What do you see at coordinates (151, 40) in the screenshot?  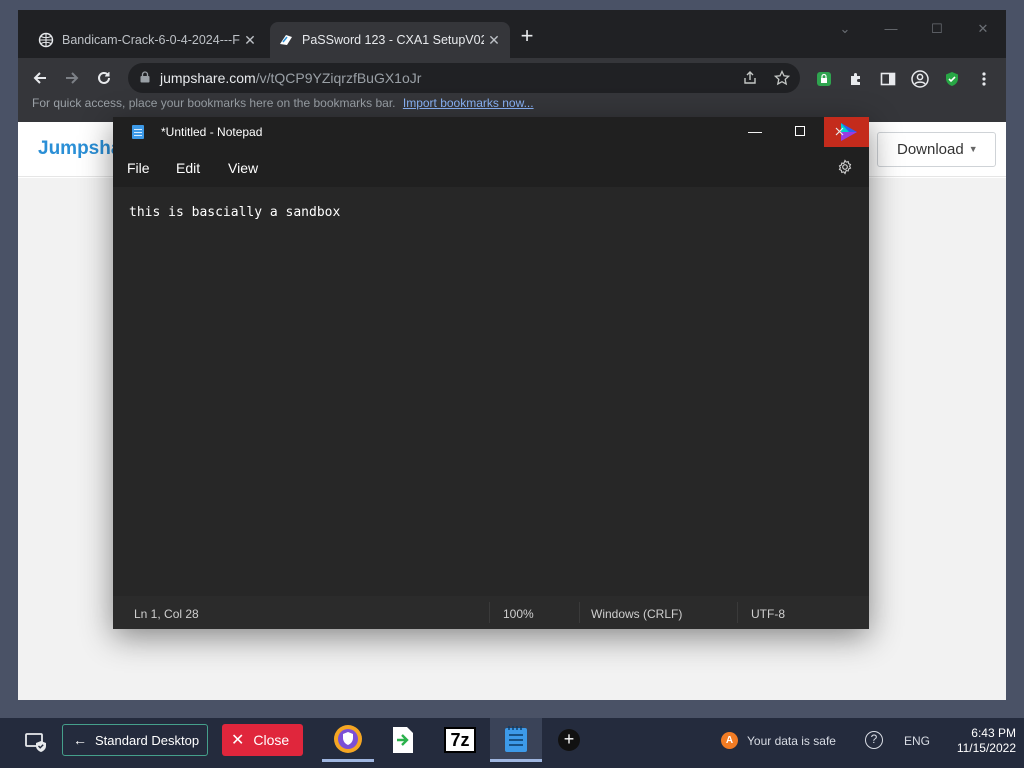 I see `tab-title: Bandicam-Crack-6-0-4-2024---Fi` at bounding box center [151, 40].